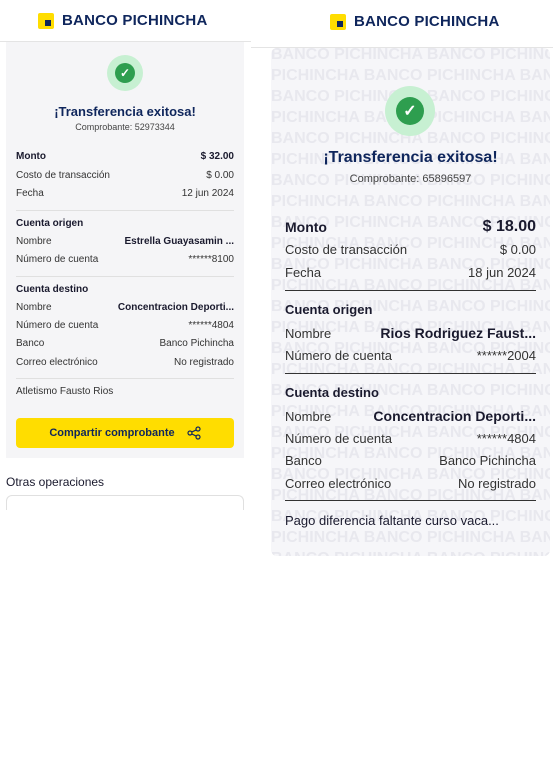  I want to click on origin-account-value: ******8100, so click(211, 259).